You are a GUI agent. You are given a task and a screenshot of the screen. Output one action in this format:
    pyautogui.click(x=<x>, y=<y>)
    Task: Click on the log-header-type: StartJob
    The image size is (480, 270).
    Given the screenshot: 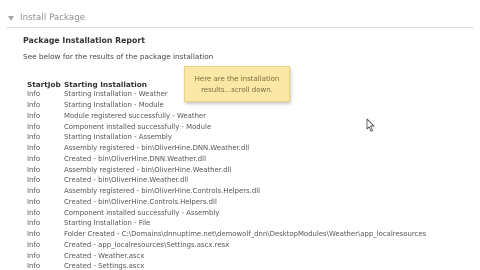 What is the action you would take?
    pyautogui.click(x=44, y=84)
    